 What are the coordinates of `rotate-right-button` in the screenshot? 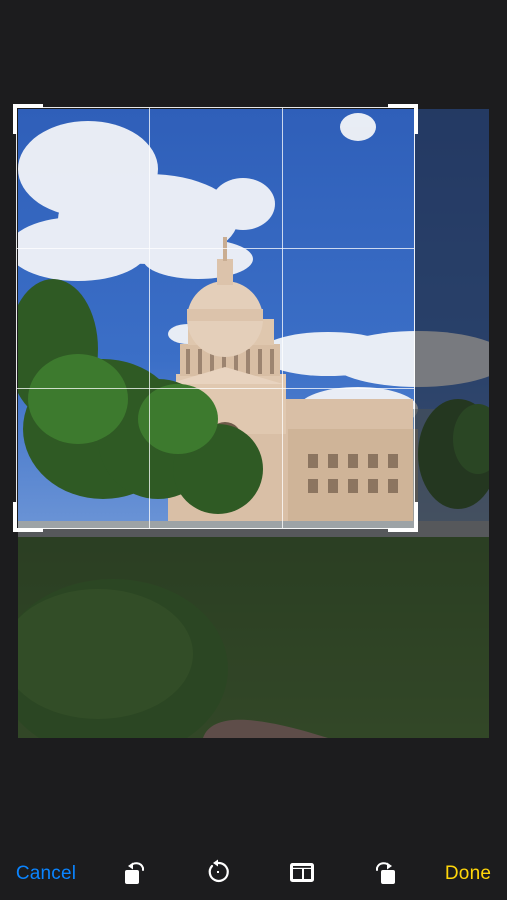 It's located at (386, 874).